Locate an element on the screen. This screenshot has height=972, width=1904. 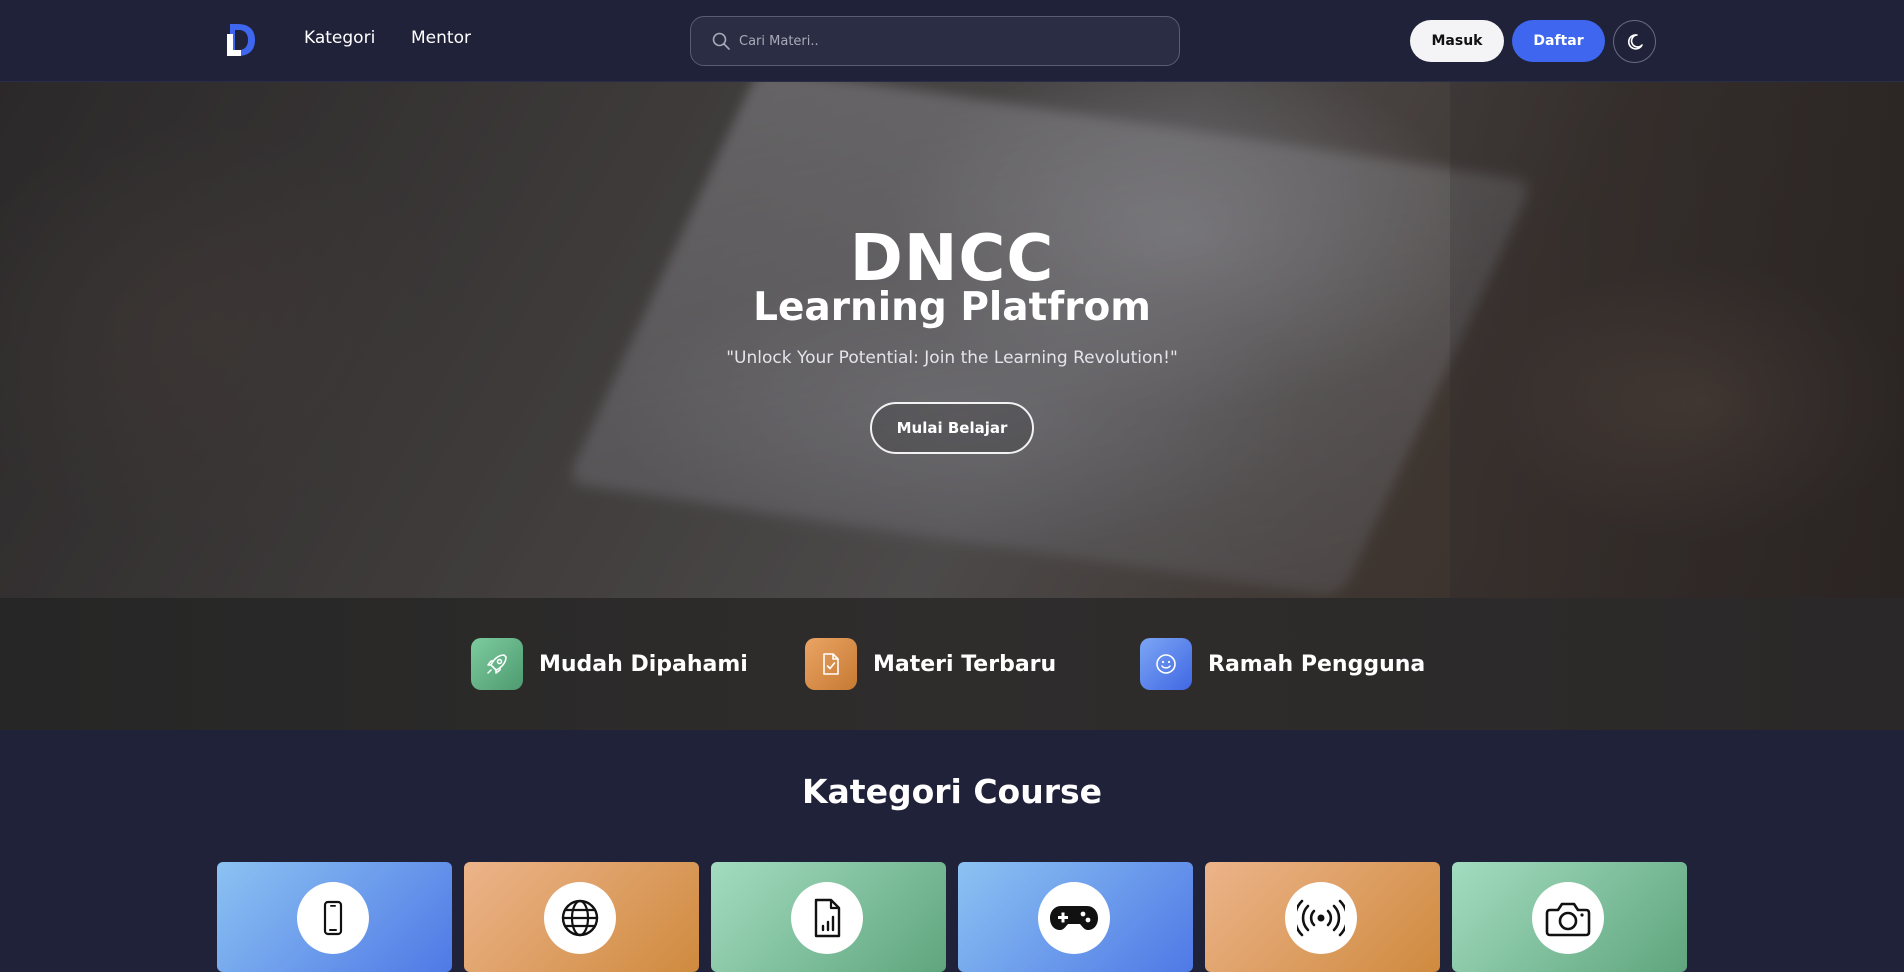
category-card-game is located at coordinates (1075, 917).